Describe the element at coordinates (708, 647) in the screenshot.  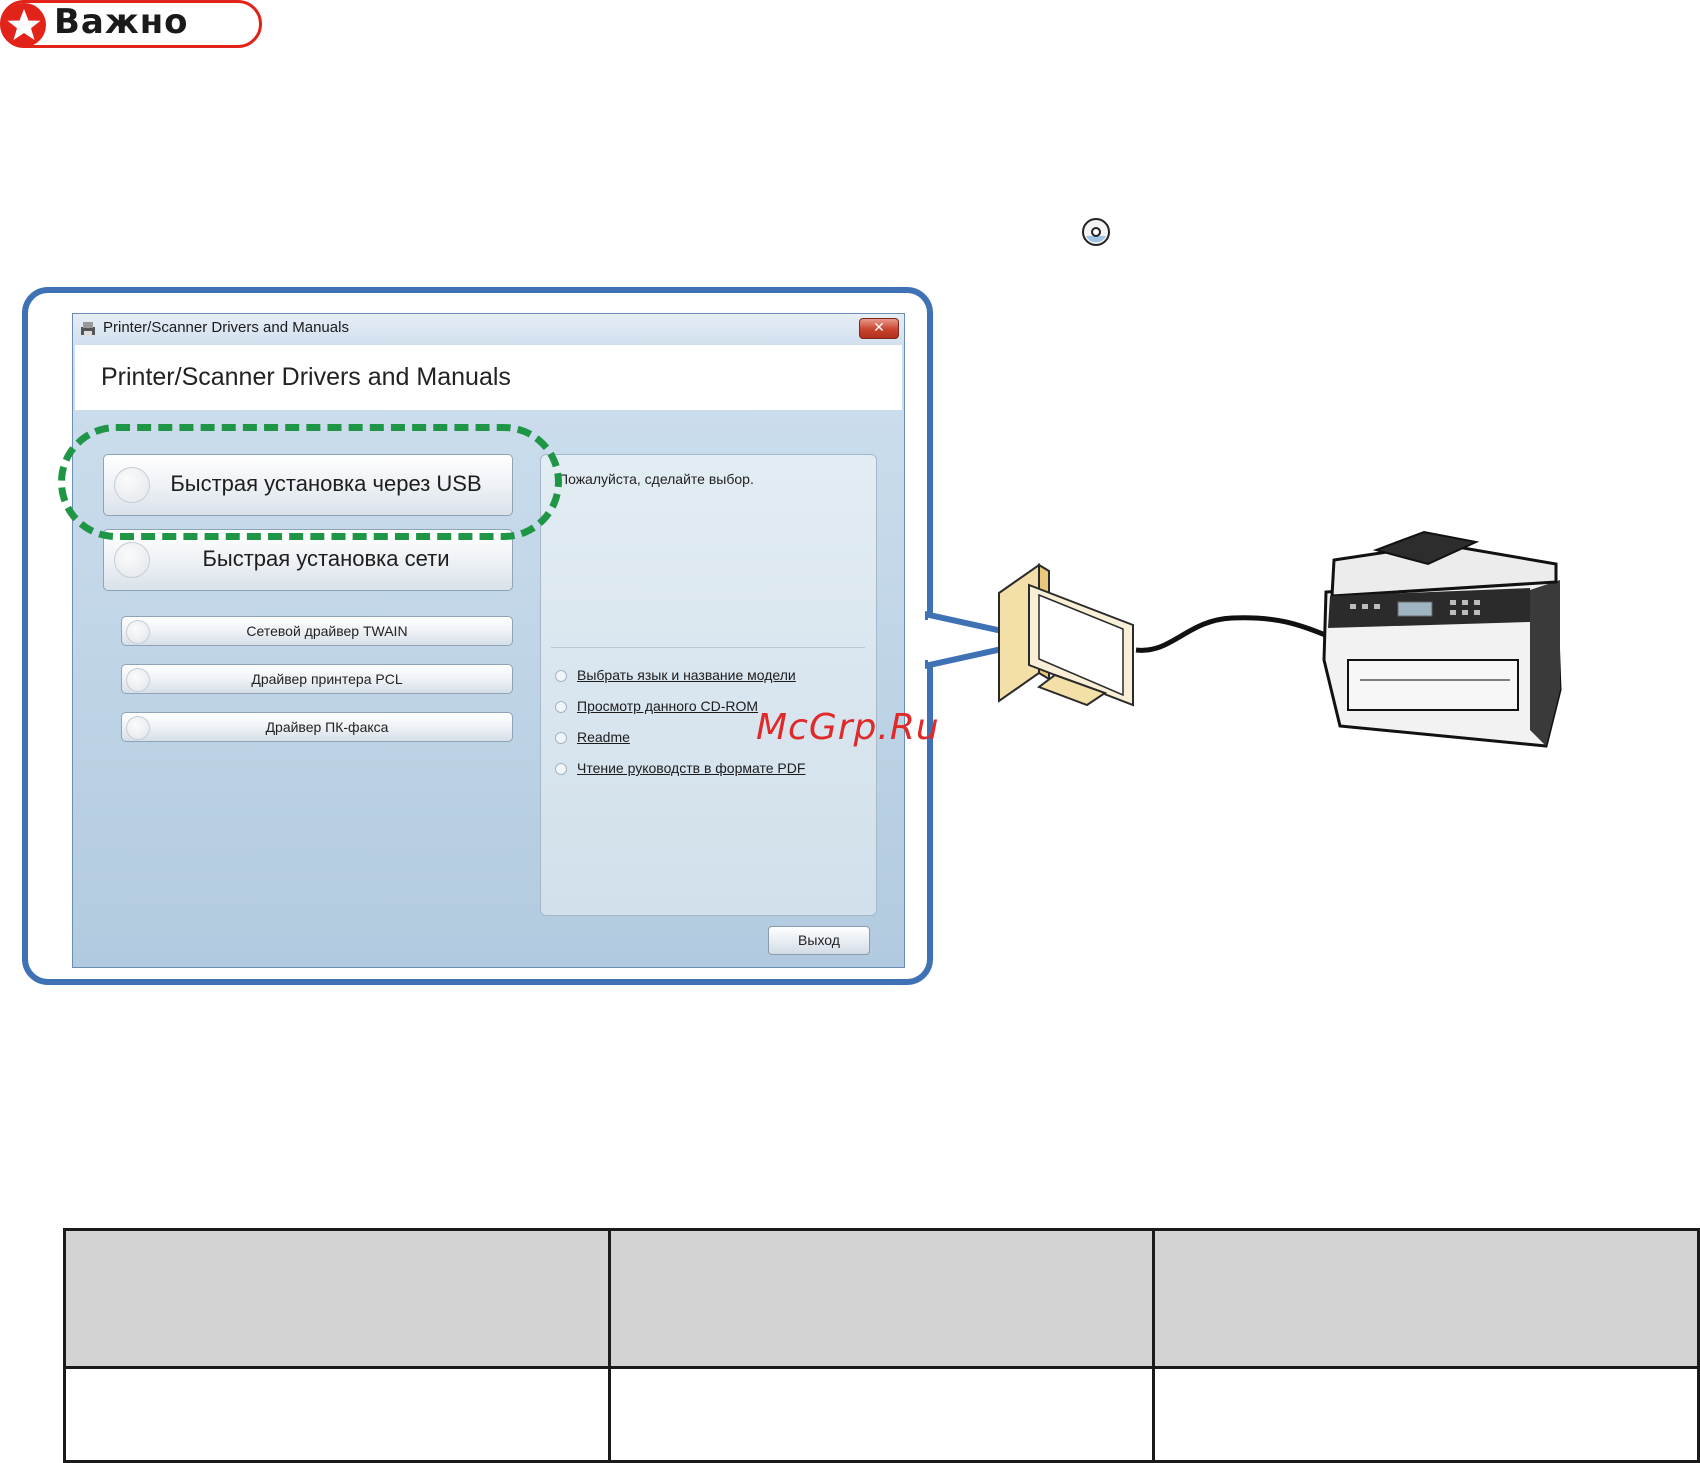
I see `panel-divider` at that location.